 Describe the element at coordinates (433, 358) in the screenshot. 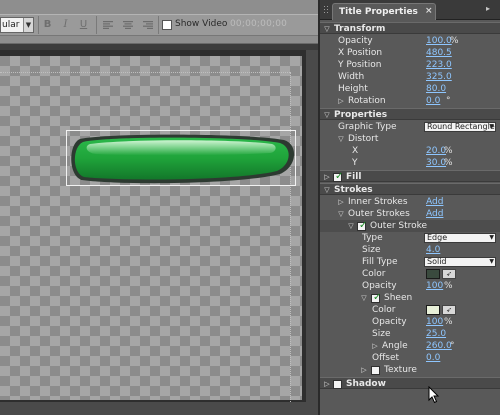

I see `sheen-offset-value: 0.0` at that location.